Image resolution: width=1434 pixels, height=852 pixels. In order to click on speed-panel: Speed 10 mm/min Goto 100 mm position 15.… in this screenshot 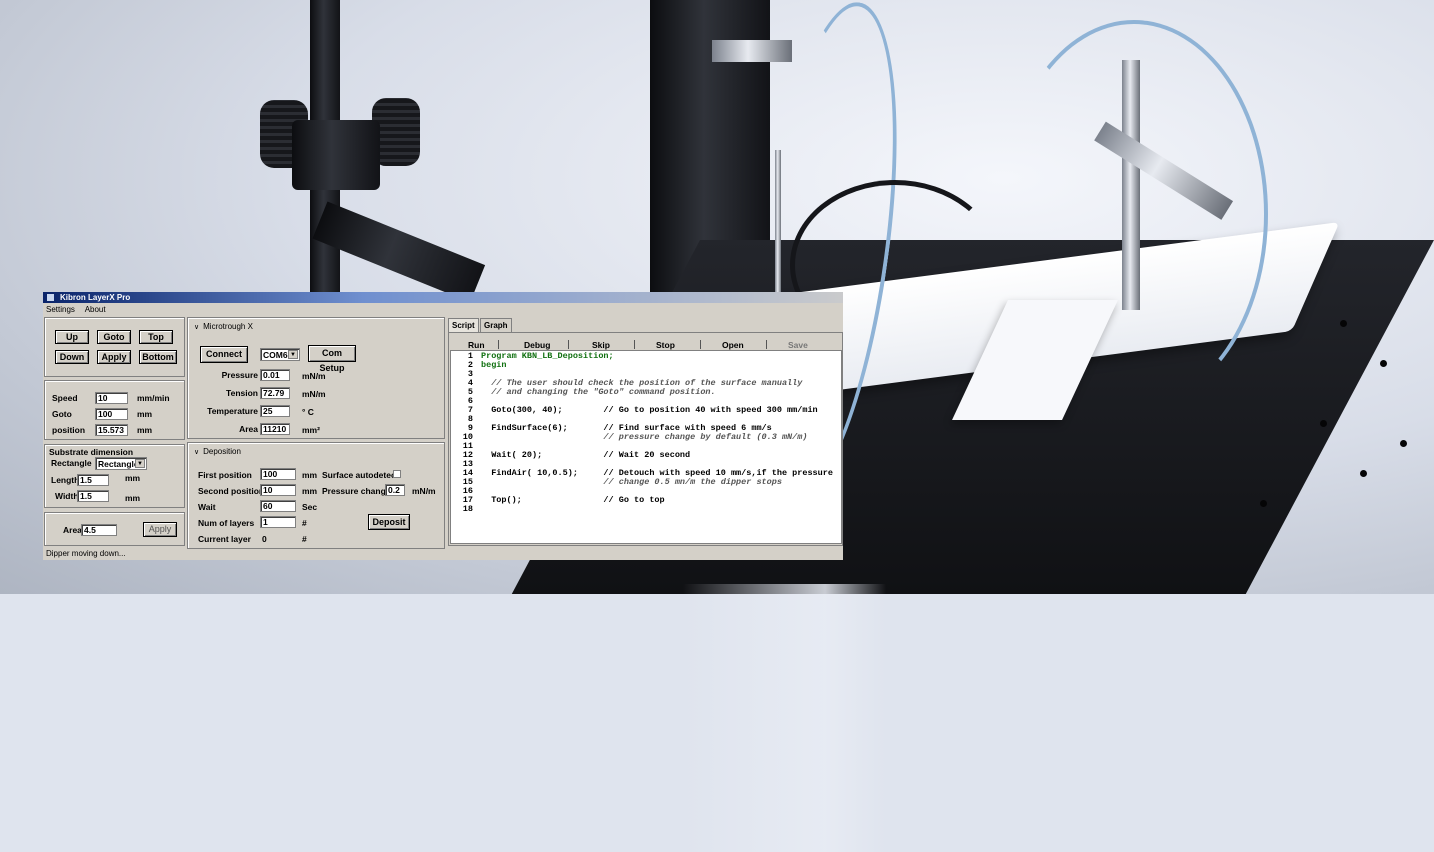, I will do `click(114, 410)`.